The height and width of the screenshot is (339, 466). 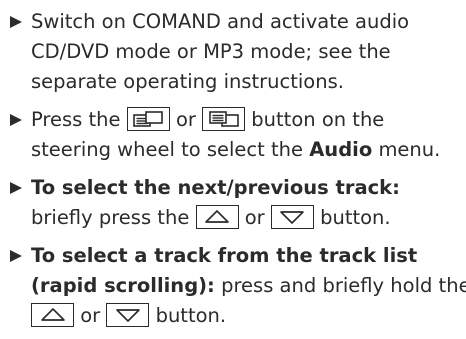 I want to click on step-line: Switch on COMAND and activate audio, so click(x=220, y=21).